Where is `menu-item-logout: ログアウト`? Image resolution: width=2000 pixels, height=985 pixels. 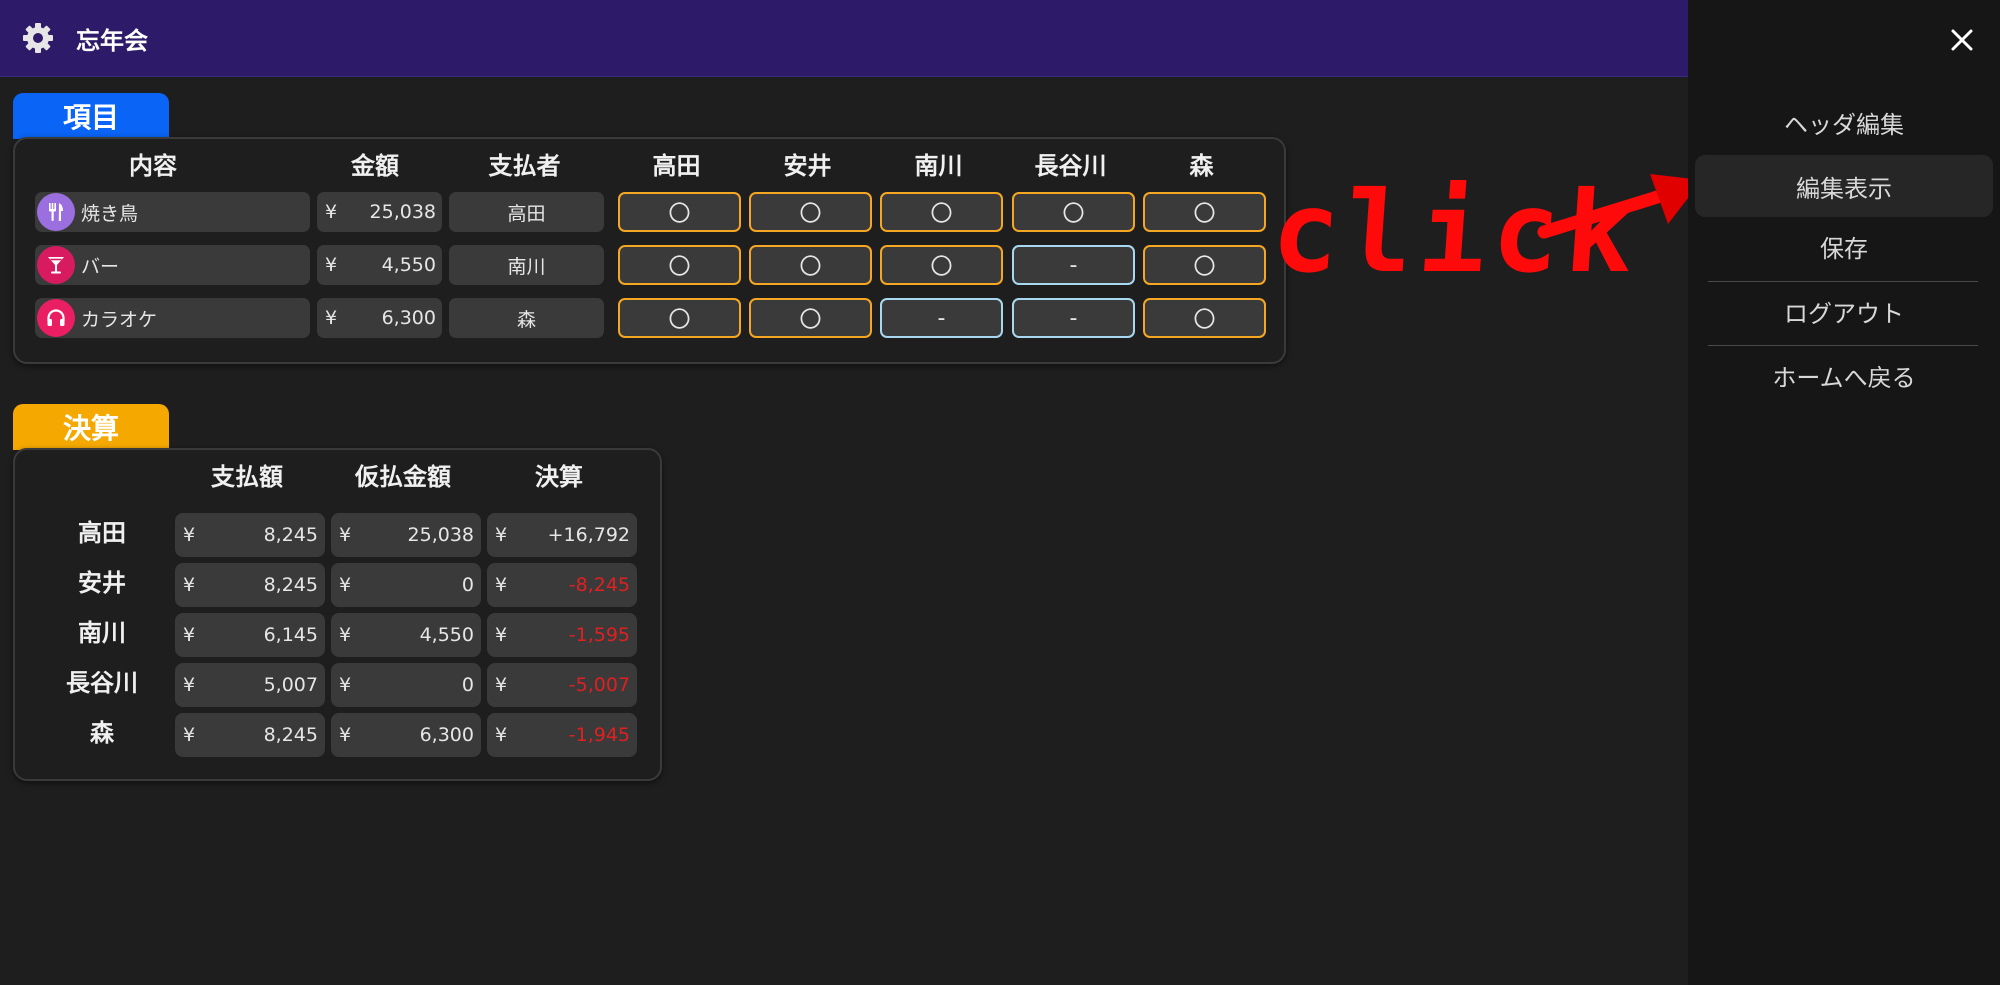
menu-item-logout: ログアウト is located at coordinates (1844, 311).